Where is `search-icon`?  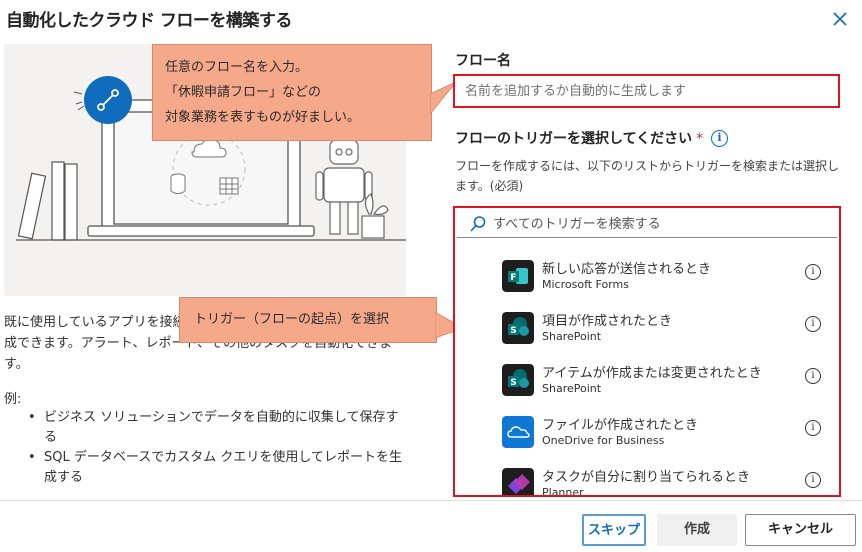 search-icon is located at coordinates (478, 224).